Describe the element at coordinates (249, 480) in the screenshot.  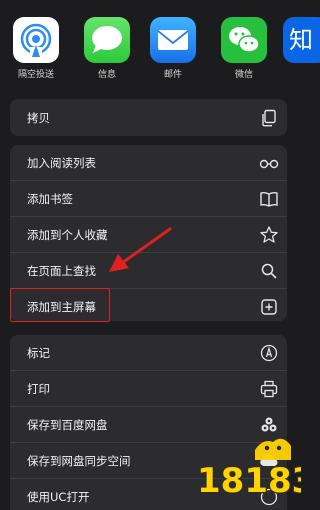
I see `watermark-text: 18183` at that location.